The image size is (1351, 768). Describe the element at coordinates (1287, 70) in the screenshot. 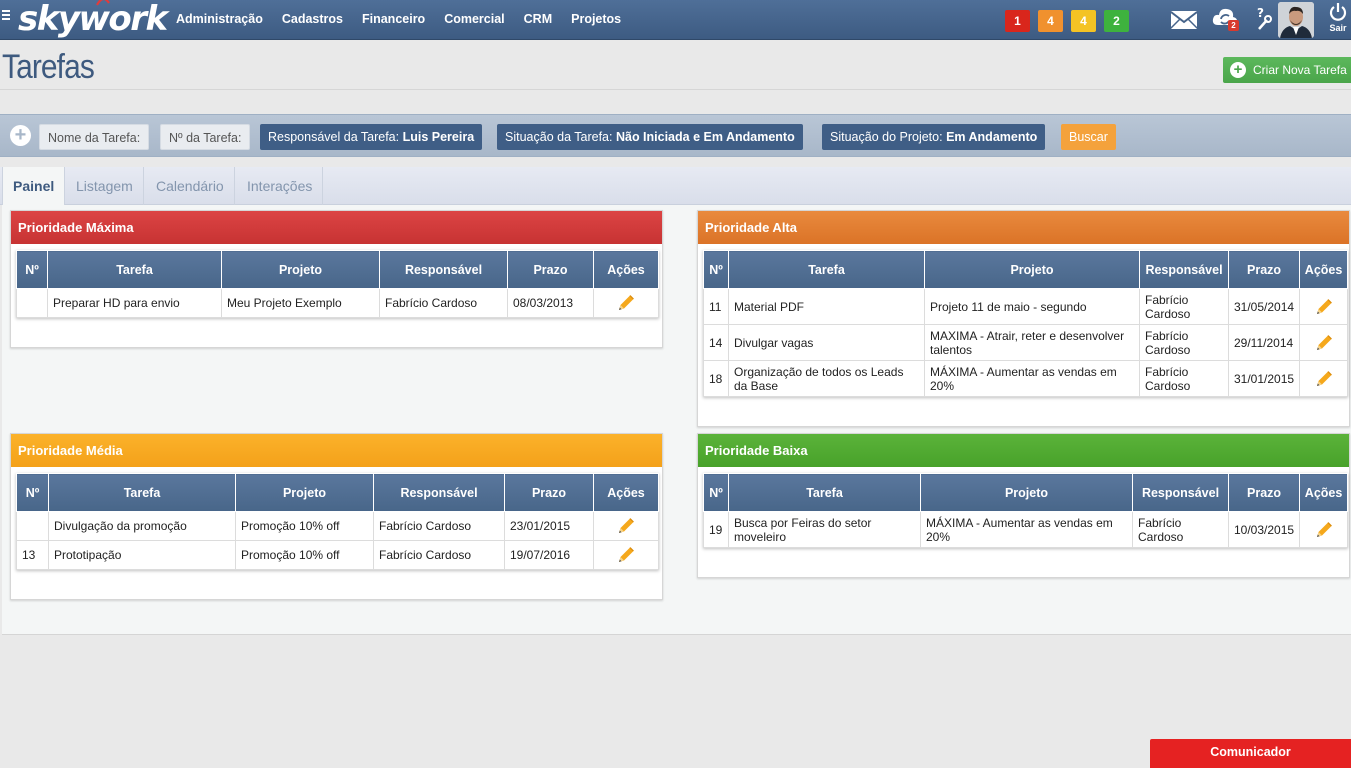

I see `create-task-button: + Criar Nova Tarefa` at that location.